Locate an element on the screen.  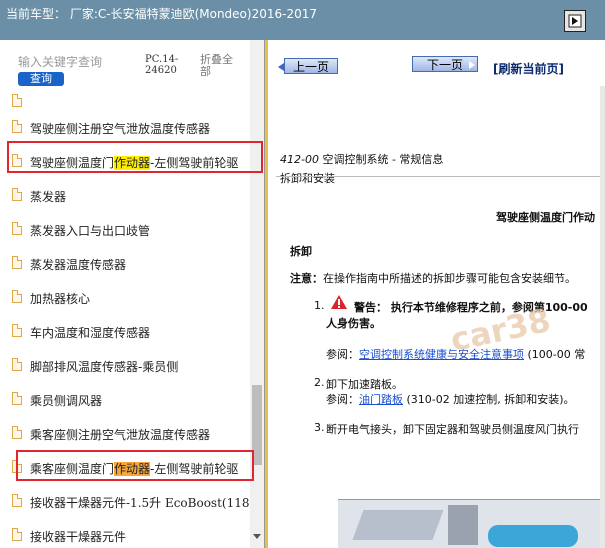
reference-line: 参阅：油门踏板 (310-02 加速控制, 拆卸和安装)。 is located at coordinates (450, 399).